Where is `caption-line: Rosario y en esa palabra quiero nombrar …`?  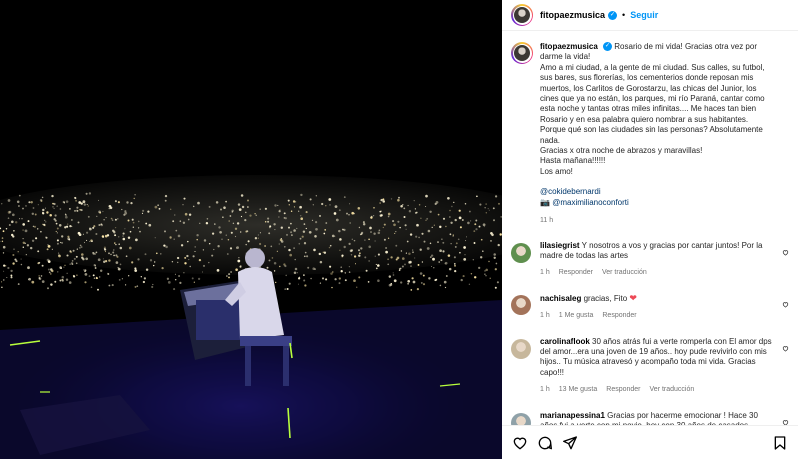
caption-line: Rosario y en esa palabra quiero nombrar … is located at coordinates (644, 119).